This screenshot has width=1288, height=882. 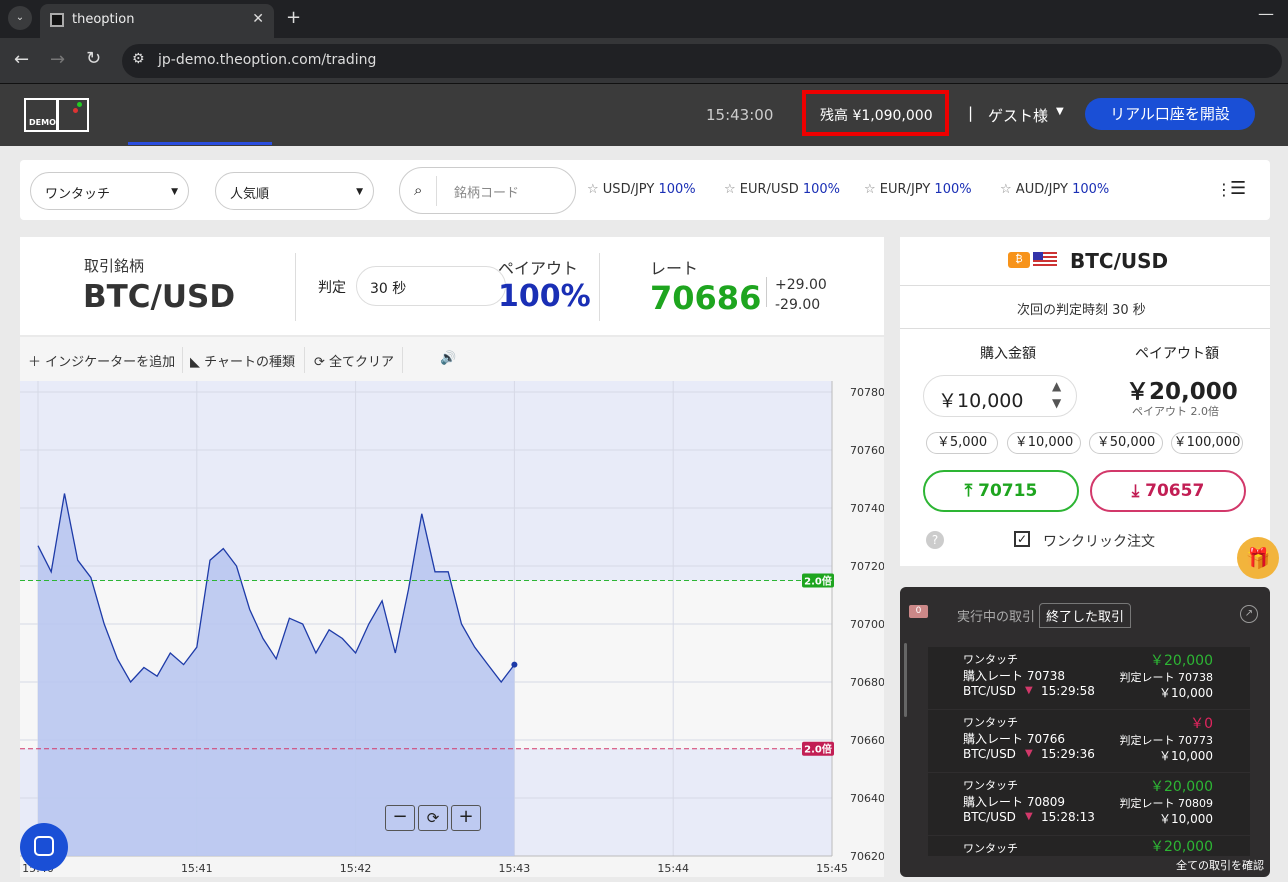 I want to click on increase-icon: ▲, so click(x=1056, y=386).